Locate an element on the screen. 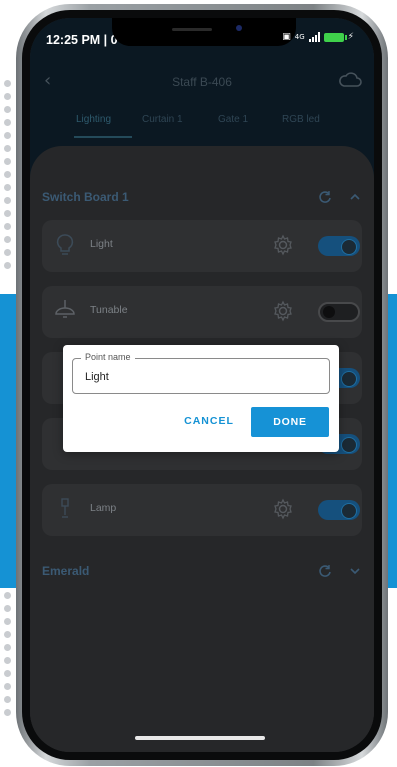  done-button: DONE is located at coordinates (290, 422).